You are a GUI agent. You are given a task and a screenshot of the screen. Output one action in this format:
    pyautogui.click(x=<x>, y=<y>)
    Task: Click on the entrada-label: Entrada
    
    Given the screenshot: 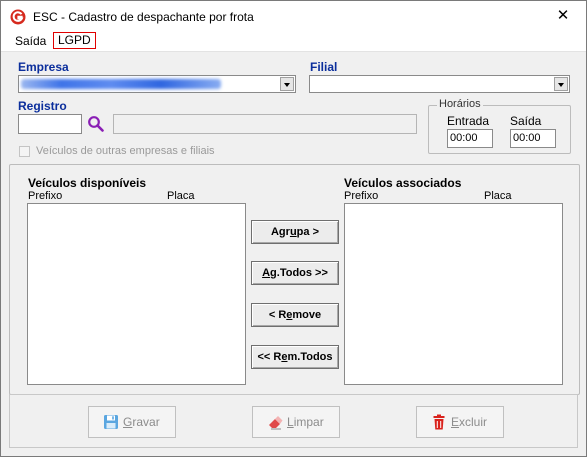 What is the action you would take?
    pyautogui.click(x=468, y=121)
    